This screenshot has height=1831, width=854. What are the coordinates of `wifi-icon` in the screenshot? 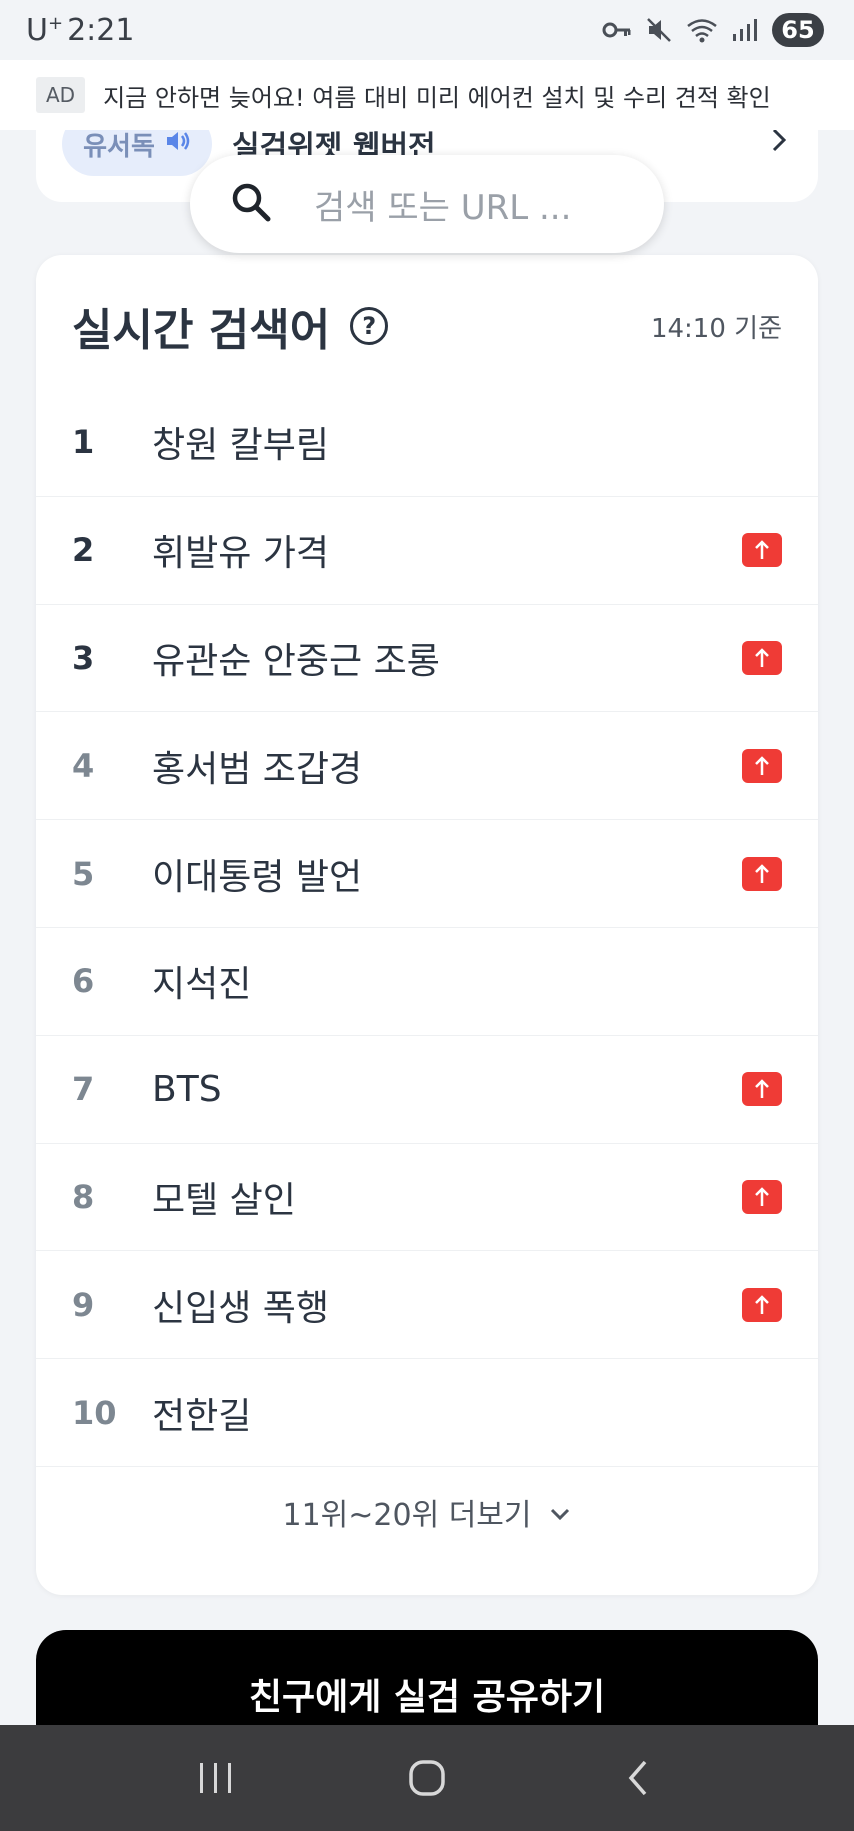 It's located at (702, 30).